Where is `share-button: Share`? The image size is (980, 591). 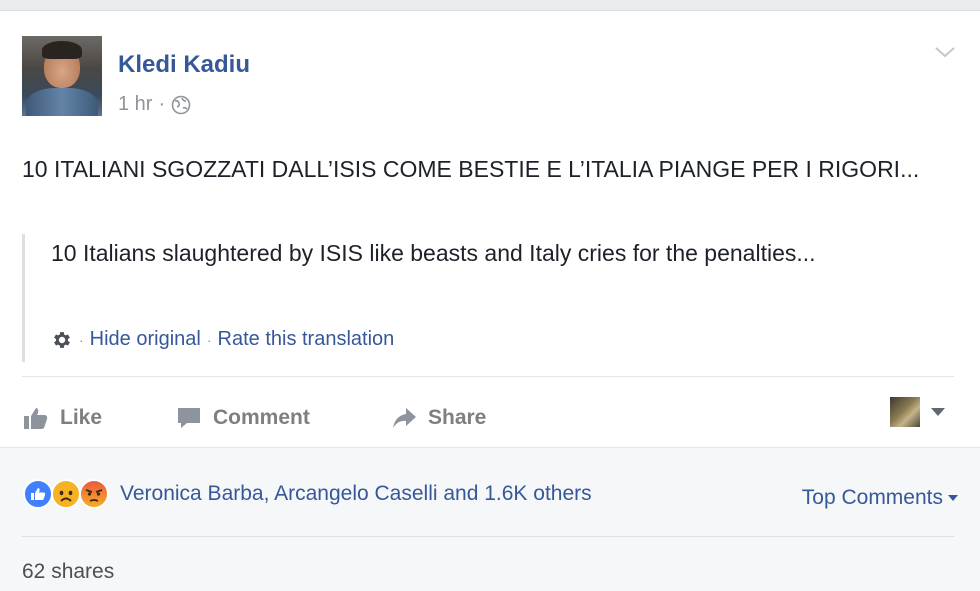 share-button: Share is located at coordinates (490, 418).